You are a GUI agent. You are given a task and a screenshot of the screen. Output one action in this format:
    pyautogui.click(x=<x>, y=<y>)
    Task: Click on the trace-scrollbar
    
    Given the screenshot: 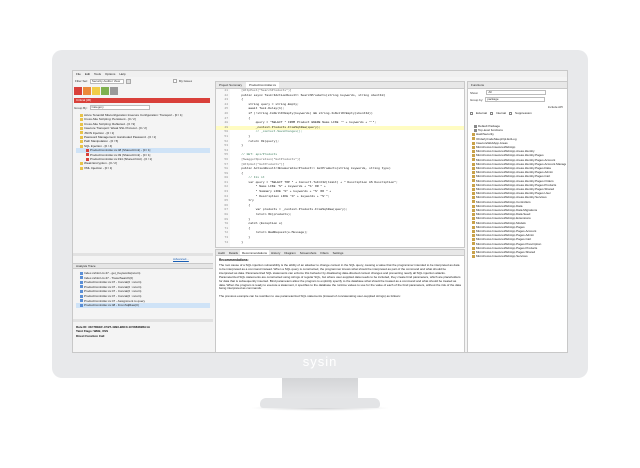 What is the action you would take?
    pyautogui.click(x=143, y=320)
    